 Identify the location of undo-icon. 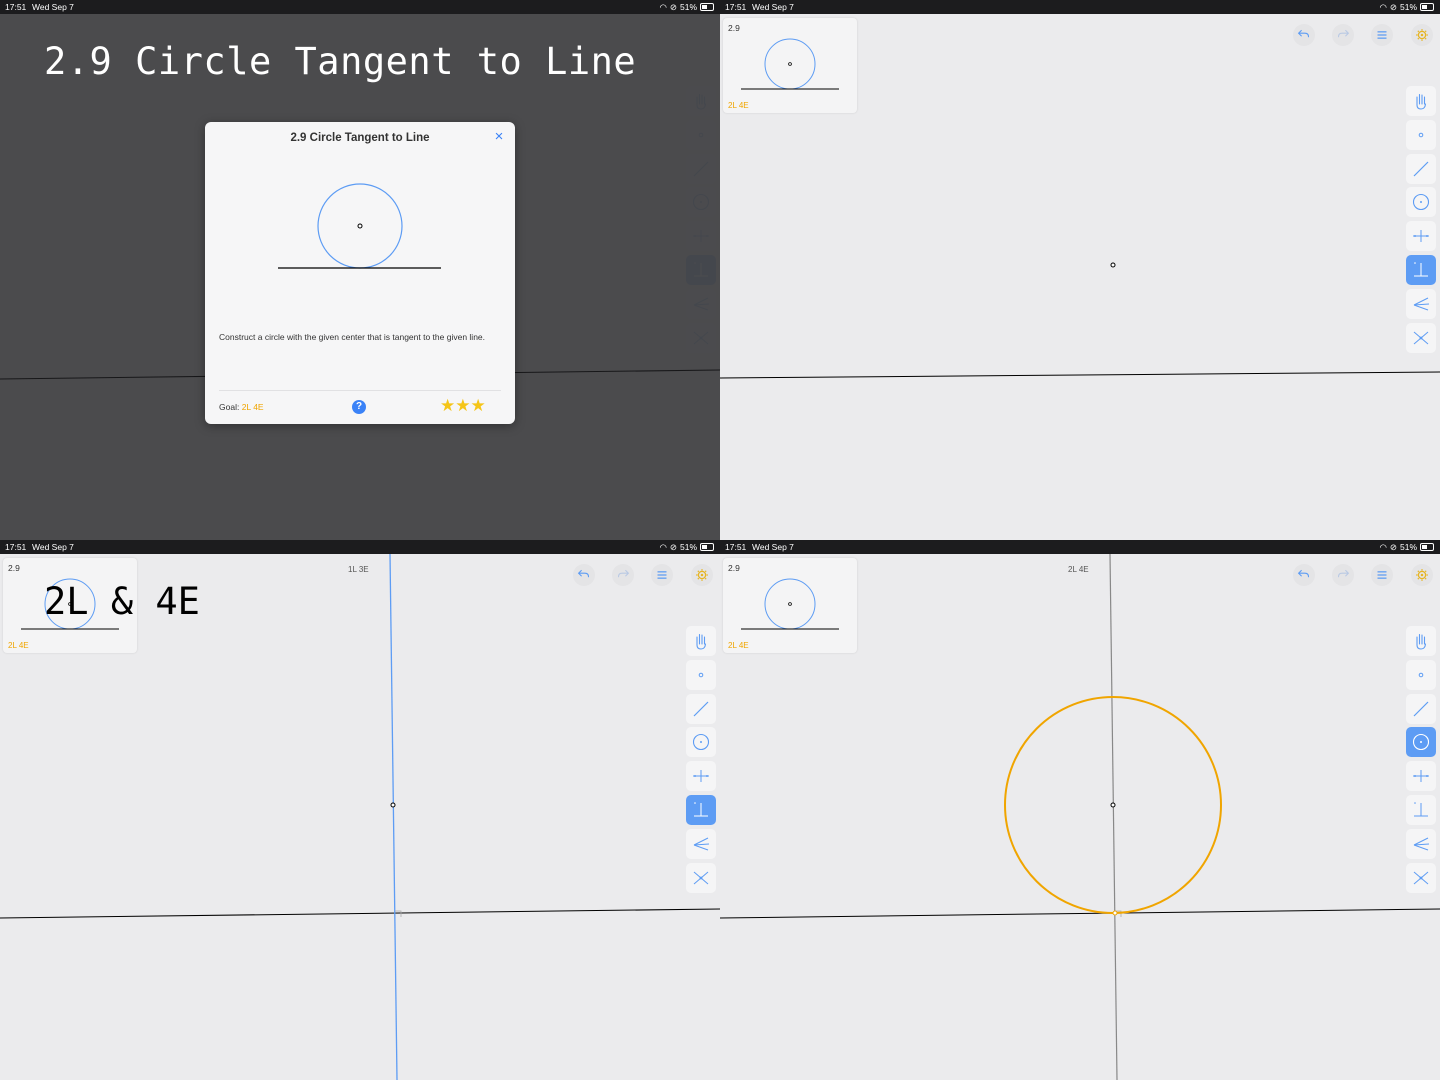
(1303, 573).